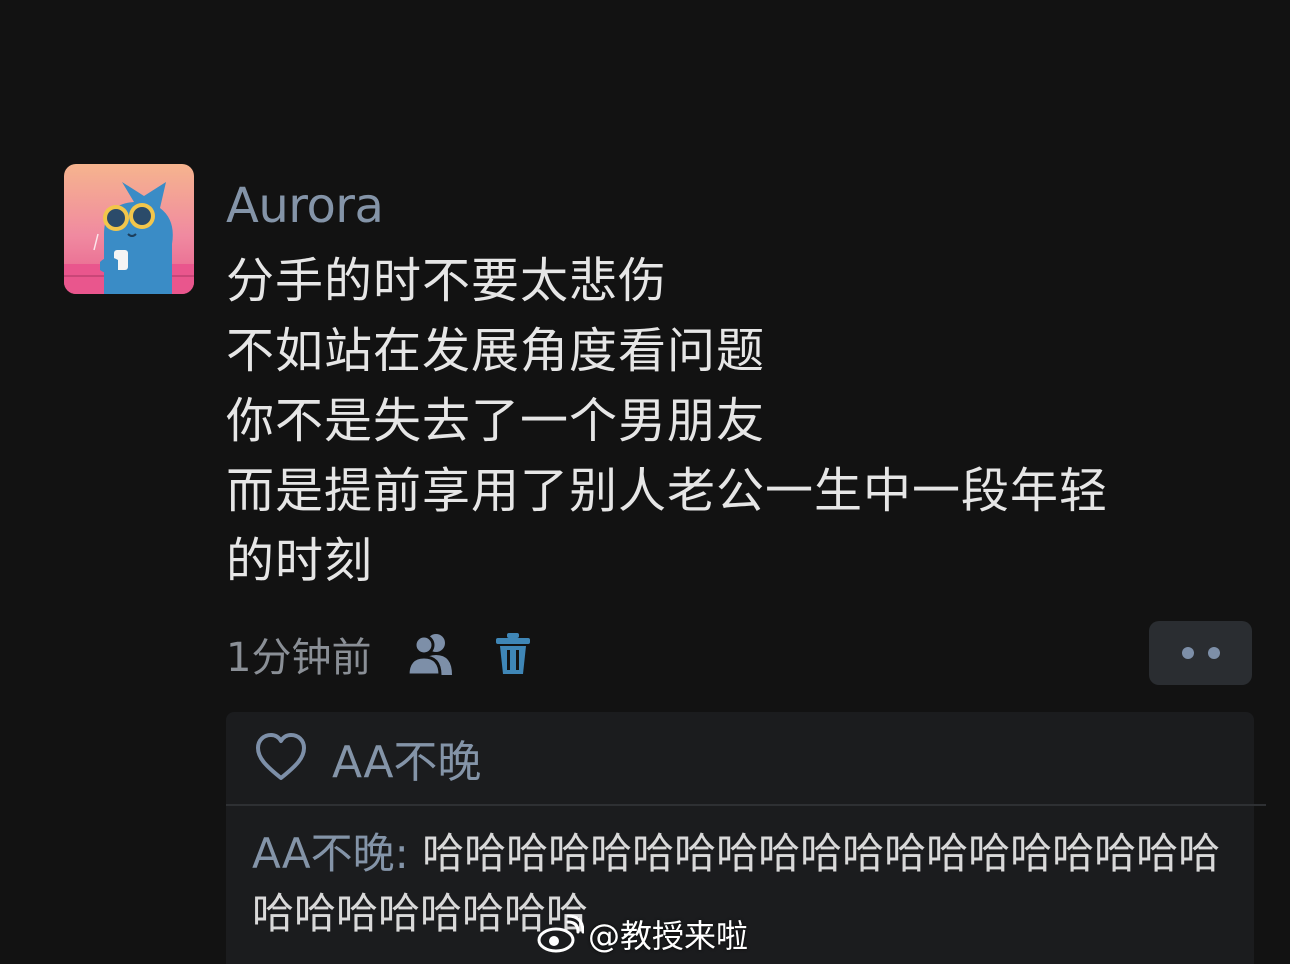 Image resolution: width=1290 pixels, height=964 pixels. Describe the element at coordinates (740, 758) in the screenshot. I see `likes-row: AA不晚` at that location.